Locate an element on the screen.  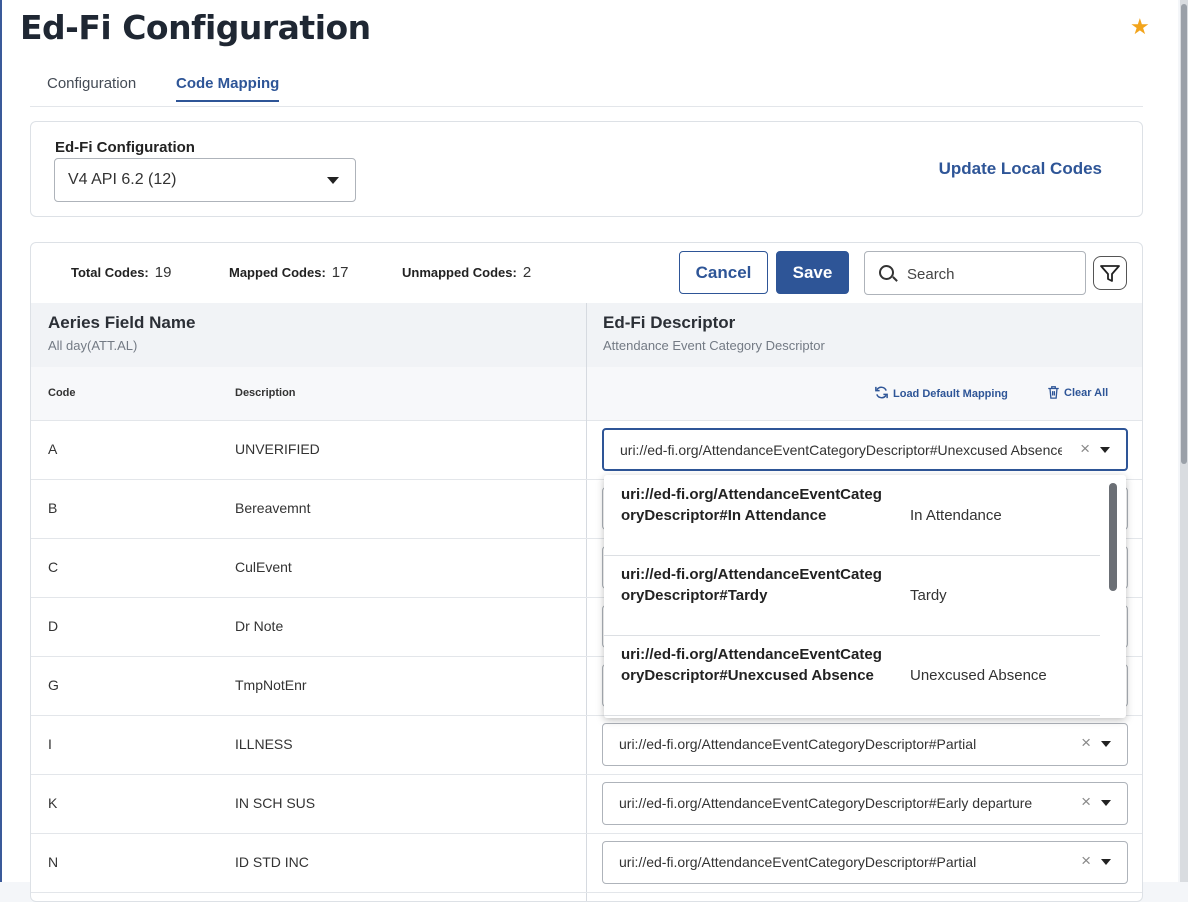
edfi-descriptor-title: Ed-Fi Descriptor is located at coordinates (669, 322).